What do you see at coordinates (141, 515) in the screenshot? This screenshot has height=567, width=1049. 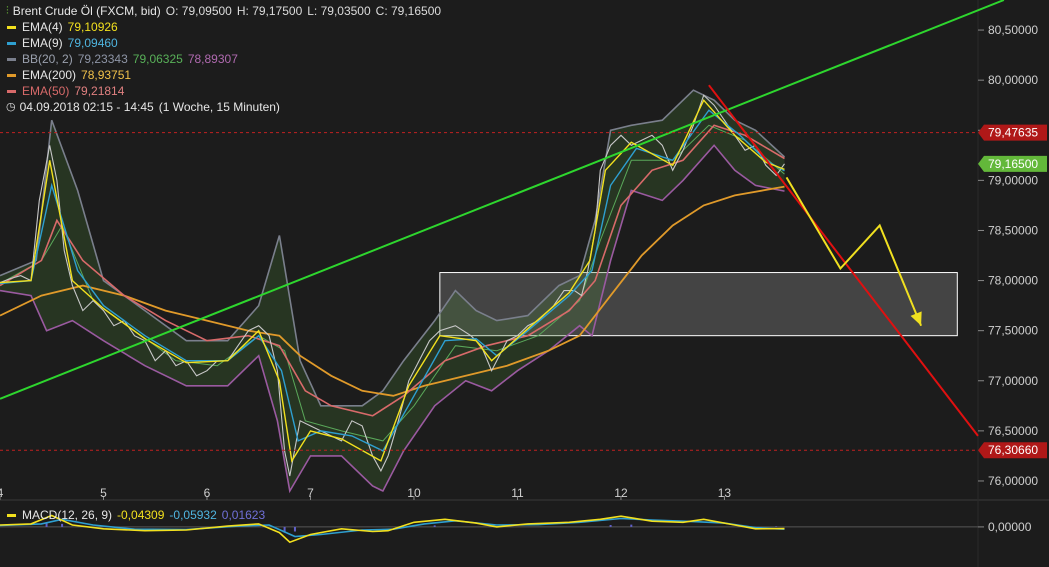 I see `macd-value: -0,04309` at bounding box center [141, 515].